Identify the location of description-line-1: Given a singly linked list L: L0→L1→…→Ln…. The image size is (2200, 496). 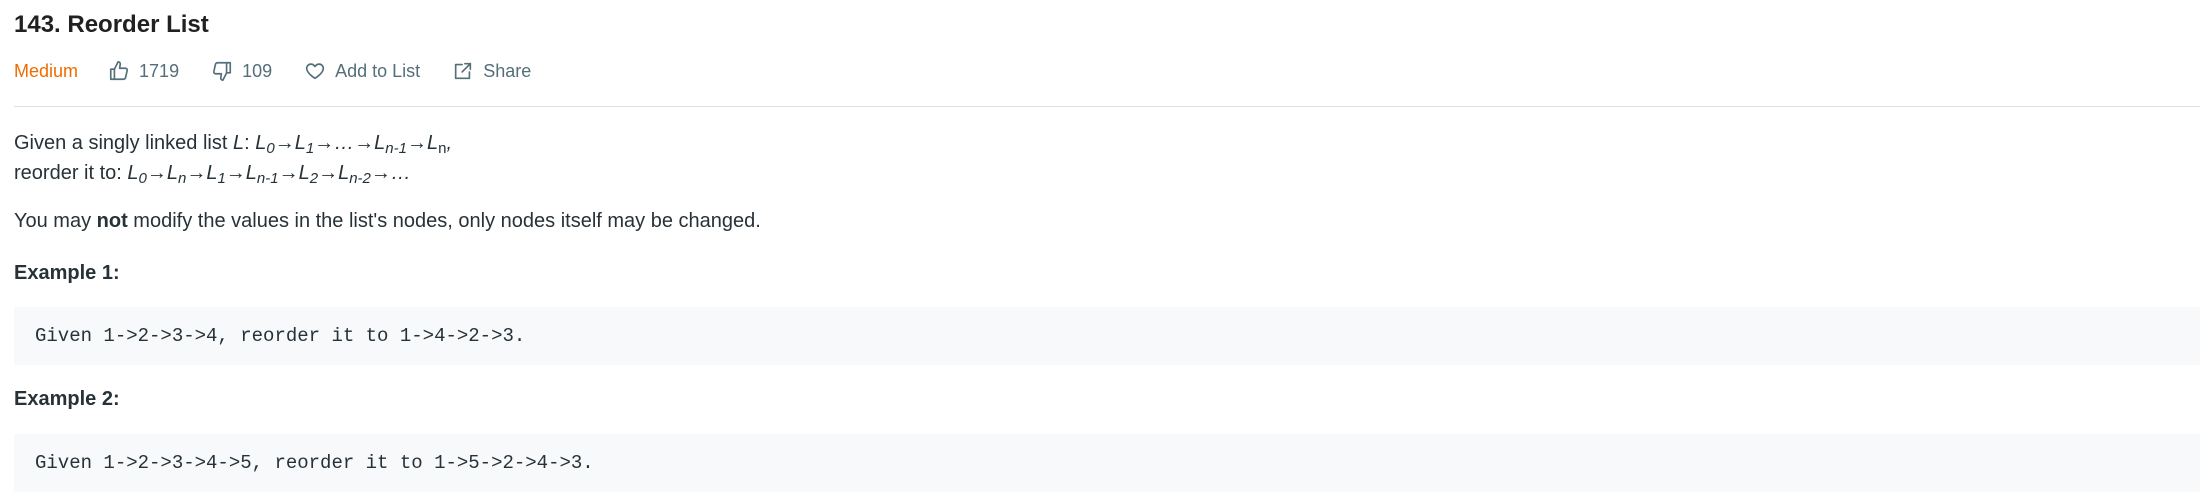
(233, 144).